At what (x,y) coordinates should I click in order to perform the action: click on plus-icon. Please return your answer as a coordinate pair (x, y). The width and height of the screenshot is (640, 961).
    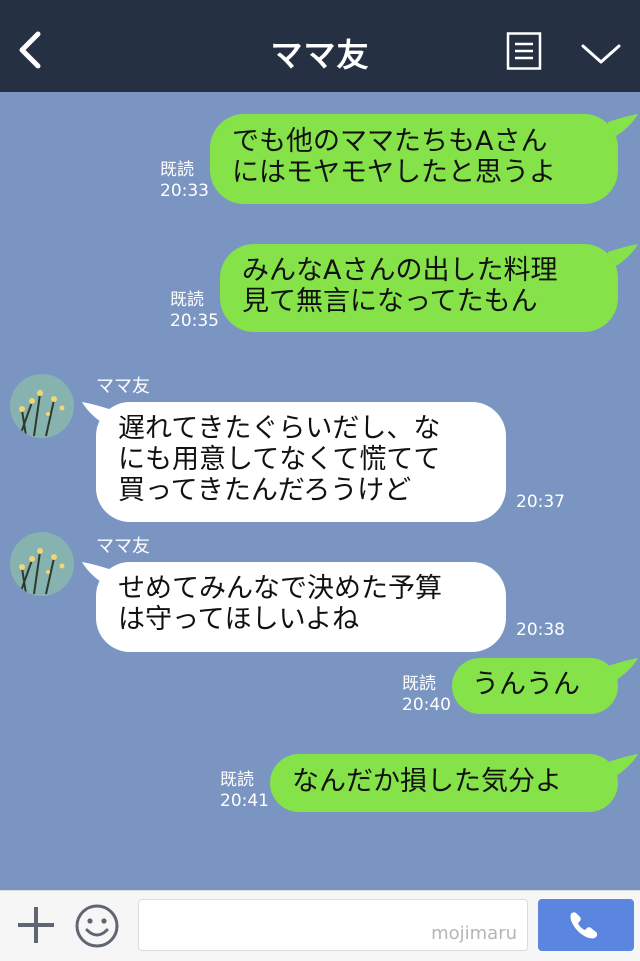
    Looking at the image, I should click on (36, 925).